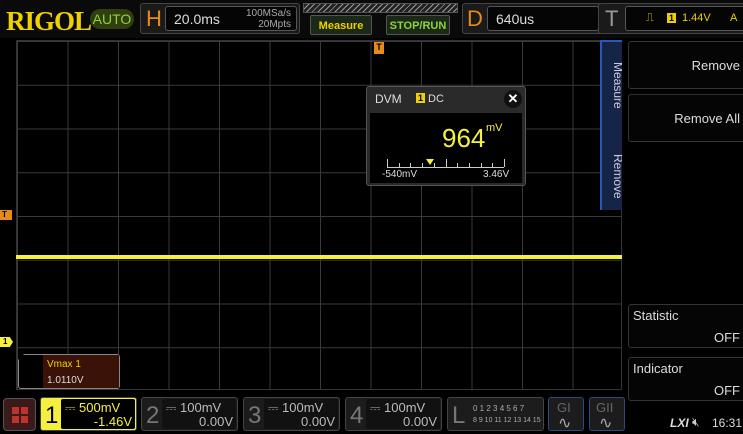 The height and width of the screenshot is (434, 743). Describe the element at coordinates (727, 423) in the screenshot. I see `clock: 16:31` at that location.